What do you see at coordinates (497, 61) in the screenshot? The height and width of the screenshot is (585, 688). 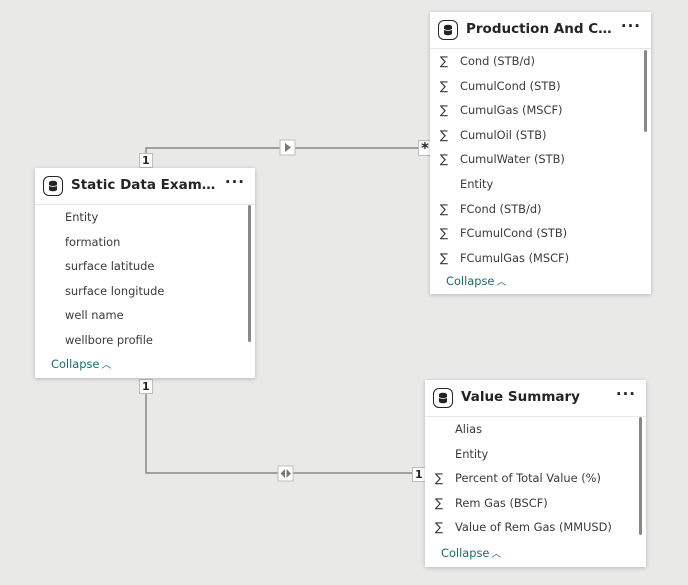 I see `field-label: Cond (STB/d)` at bounding box center [497, 61].